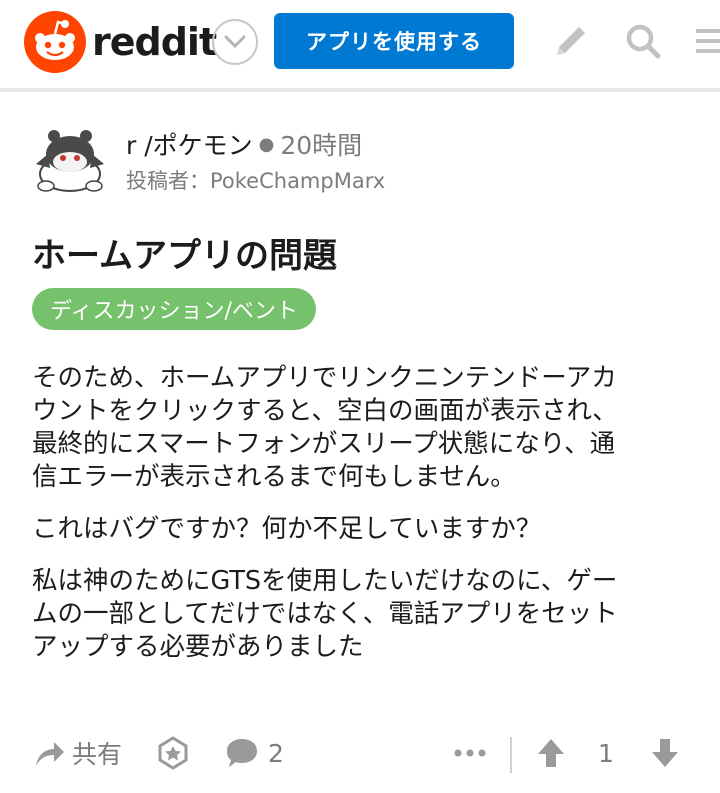 The height and width of the screenshot is (793, 720). I want to click on search-icon, so click(643, 41).